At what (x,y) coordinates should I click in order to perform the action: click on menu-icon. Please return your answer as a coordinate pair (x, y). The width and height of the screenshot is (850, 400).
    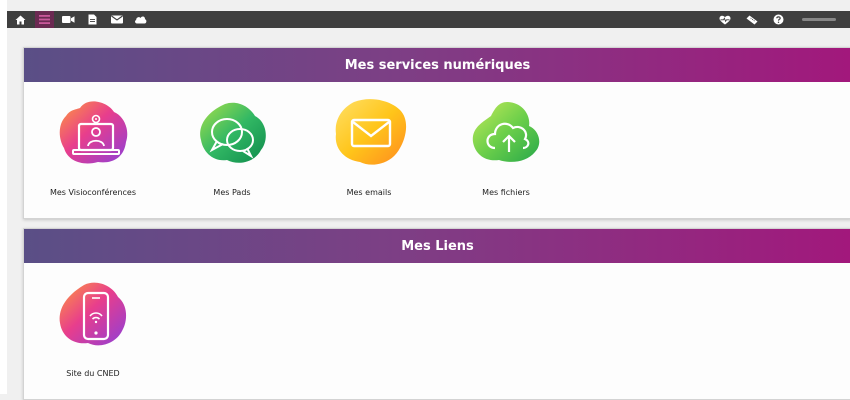
    Looking at the image, I should click on (44, 19).